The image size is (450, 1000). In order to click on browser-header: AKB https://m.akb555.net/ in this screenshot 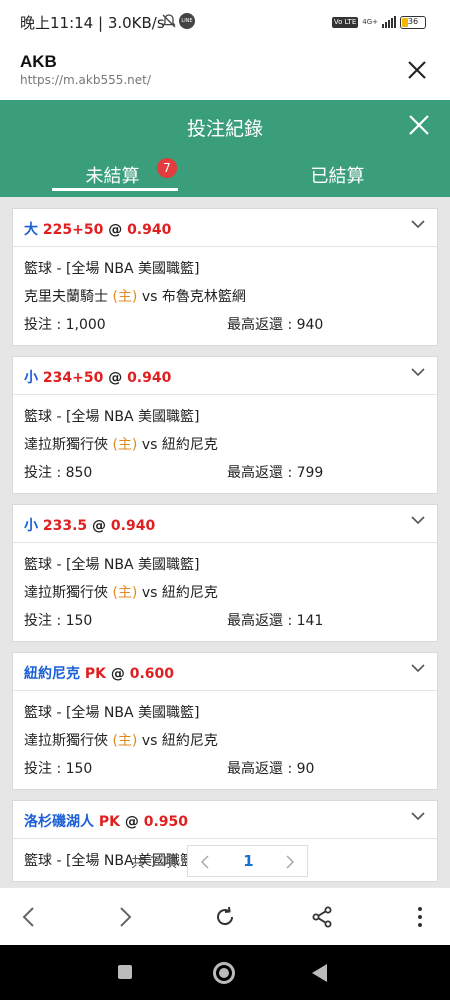, I will do `click(225, 72)`.